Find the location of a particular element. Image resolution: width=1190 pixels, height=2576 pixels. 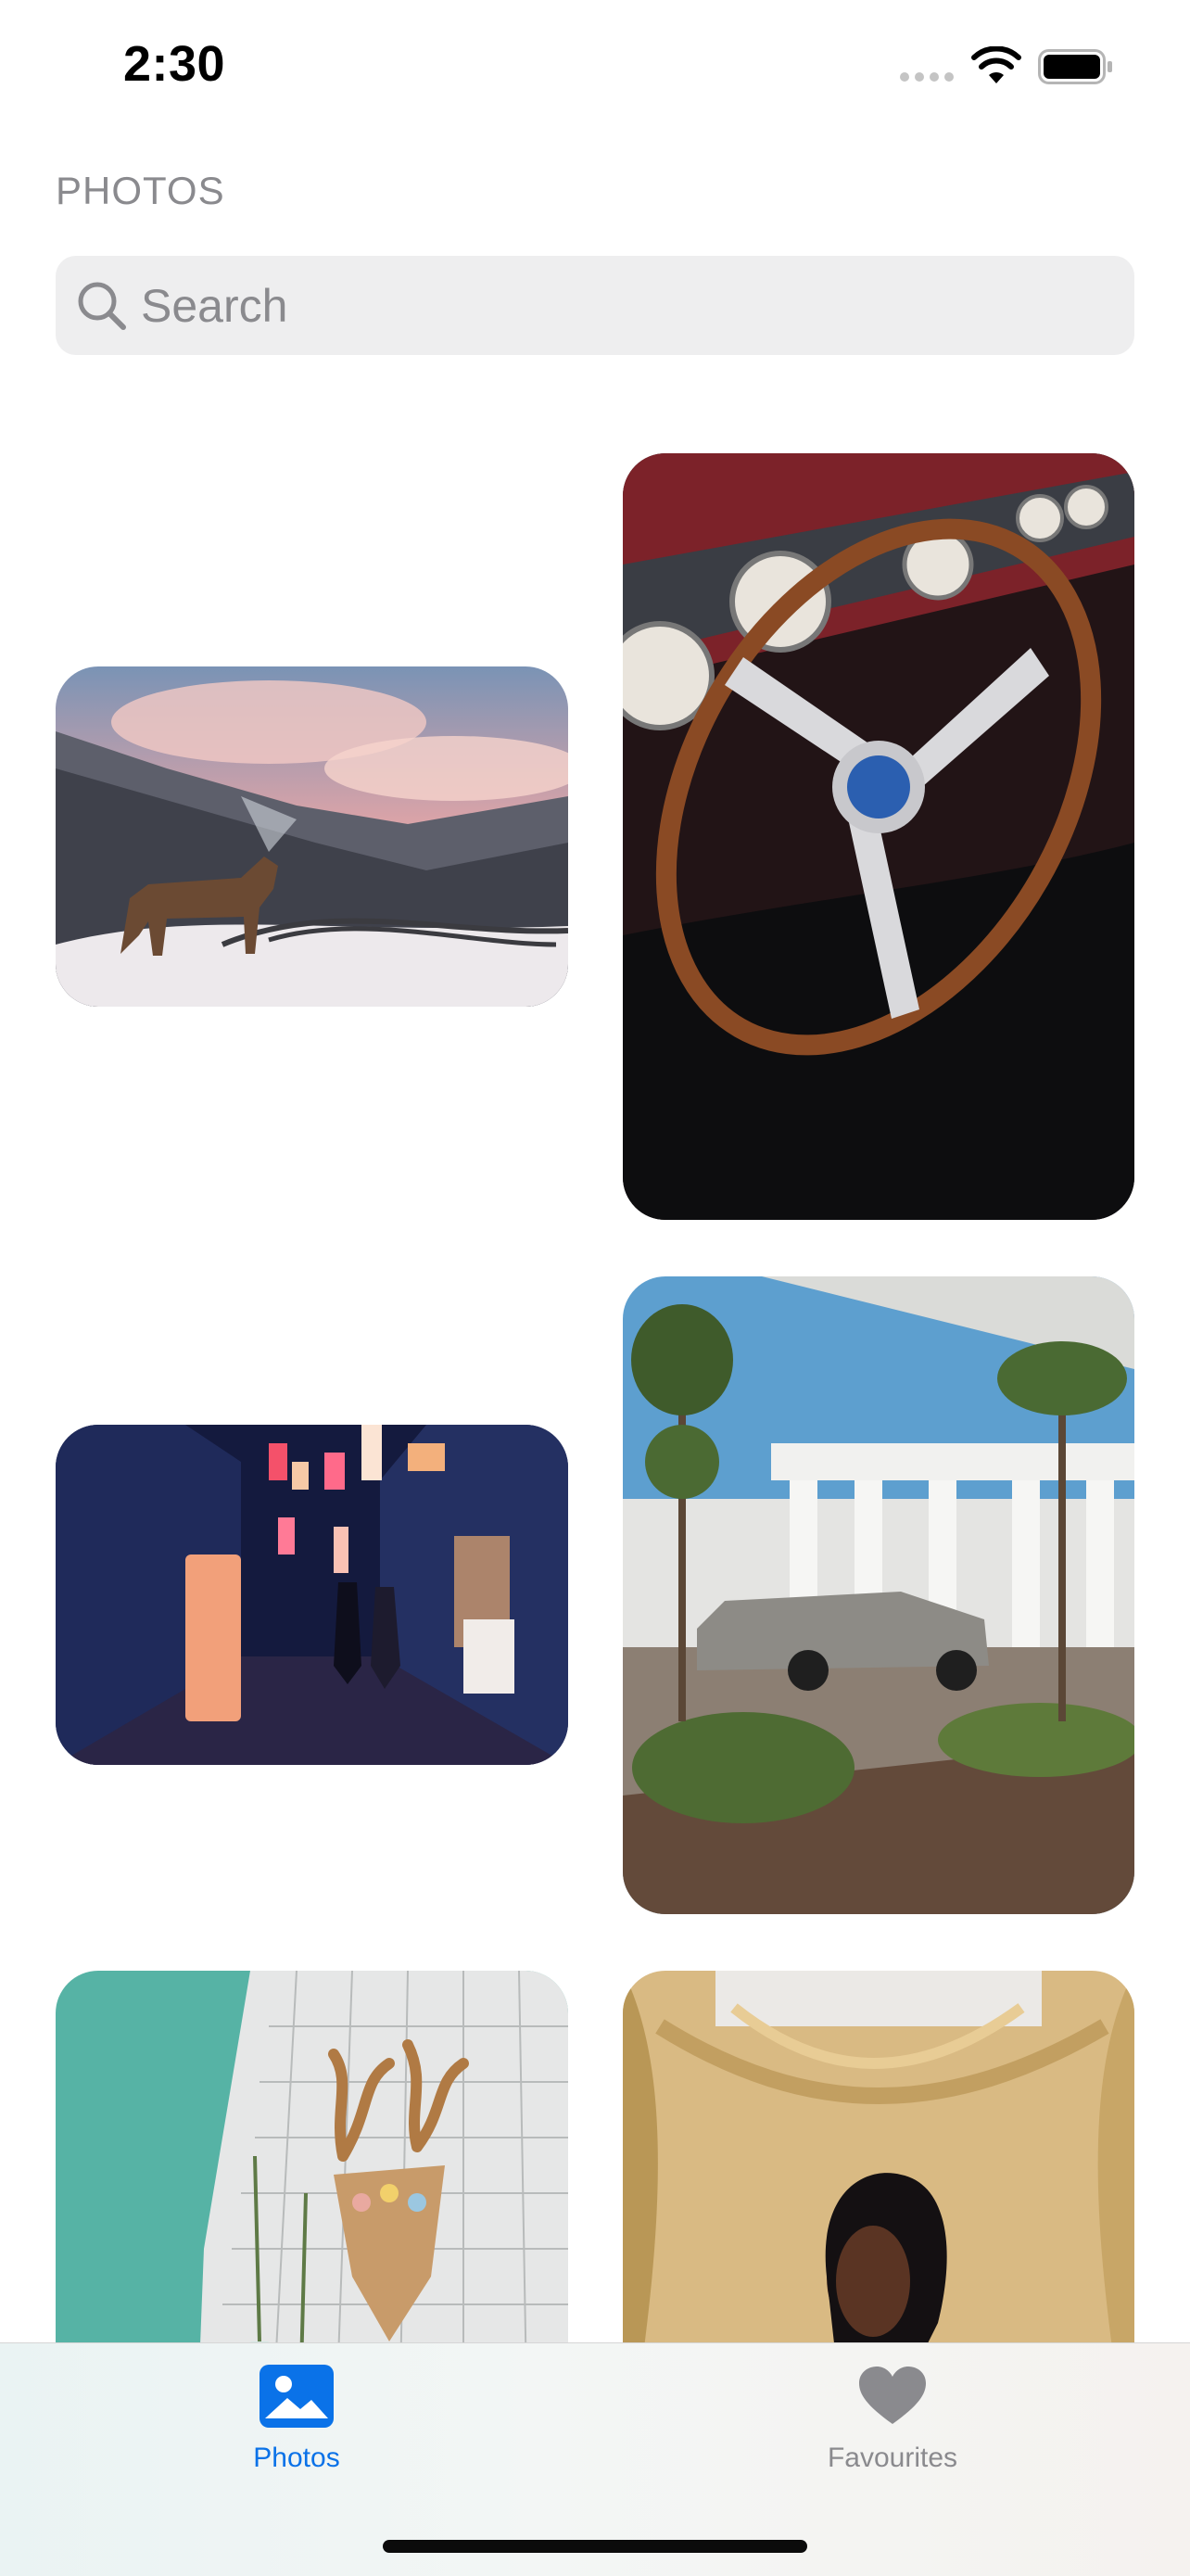

vintage-car-steering-wheel-photo is located at coordinates (878, 836).